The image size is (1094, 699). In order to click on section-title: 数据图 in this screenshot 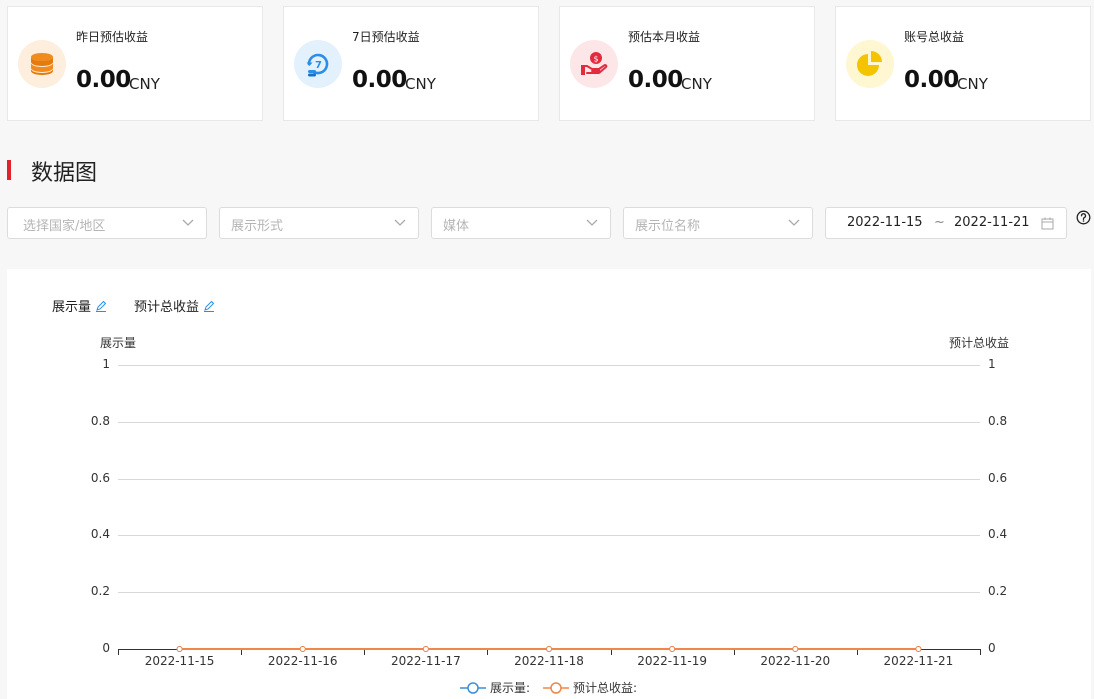, I will do `click(64, 173)`.